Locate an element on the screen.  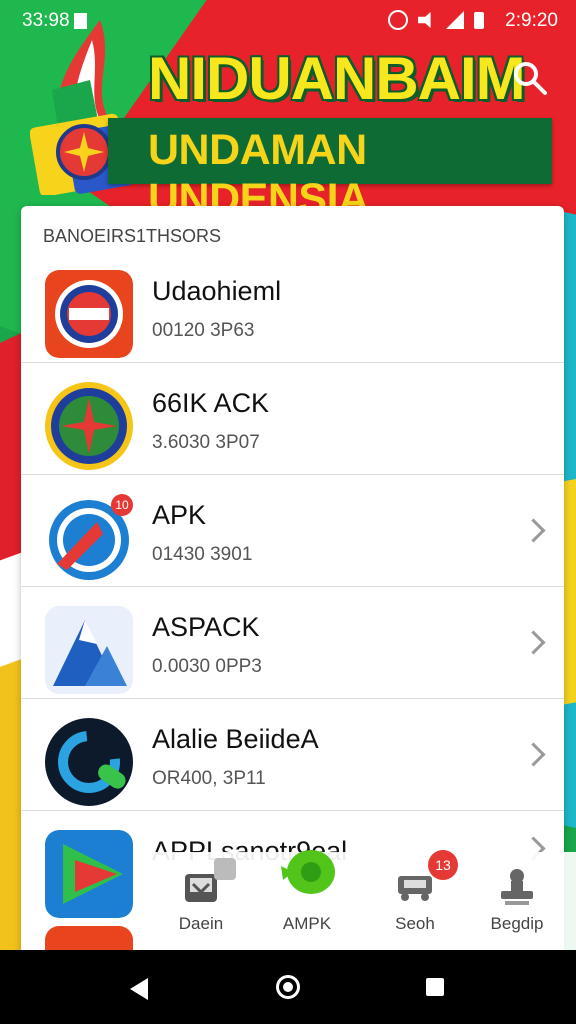
app-meta: OR400, 3P11 is located at coordinates (209, 778).